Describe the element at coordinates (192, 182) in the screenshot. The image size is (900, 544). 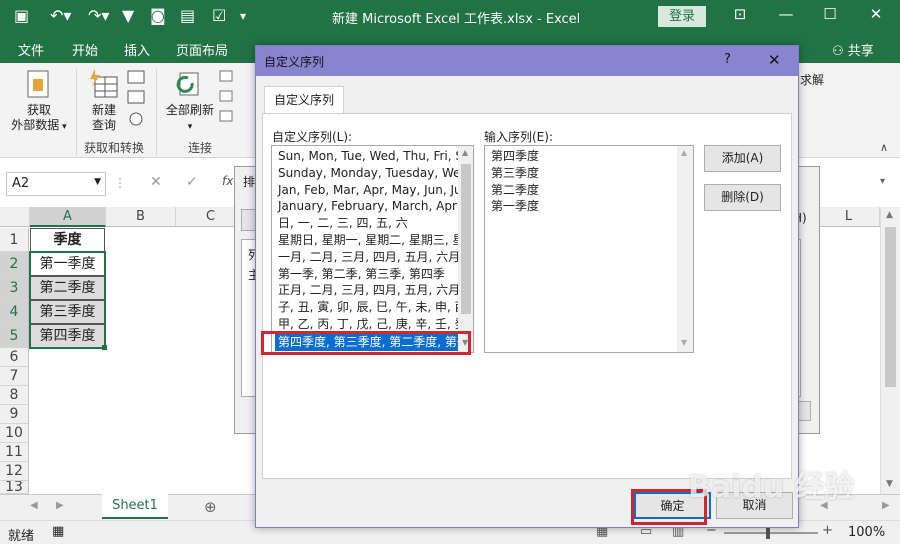
I see `enter-icon: ✓` at that location.